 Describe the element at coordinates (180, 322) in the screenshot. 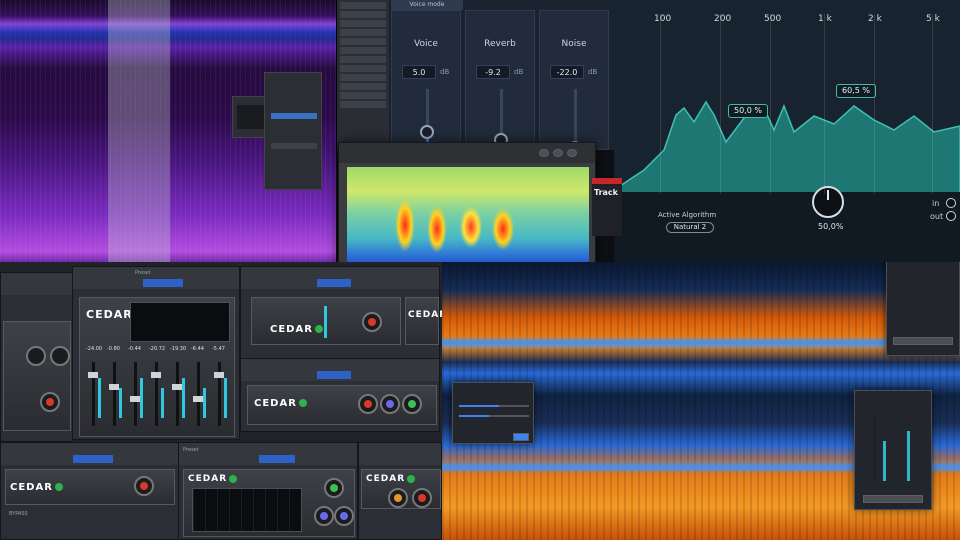

I see `parameter-display` at that location.